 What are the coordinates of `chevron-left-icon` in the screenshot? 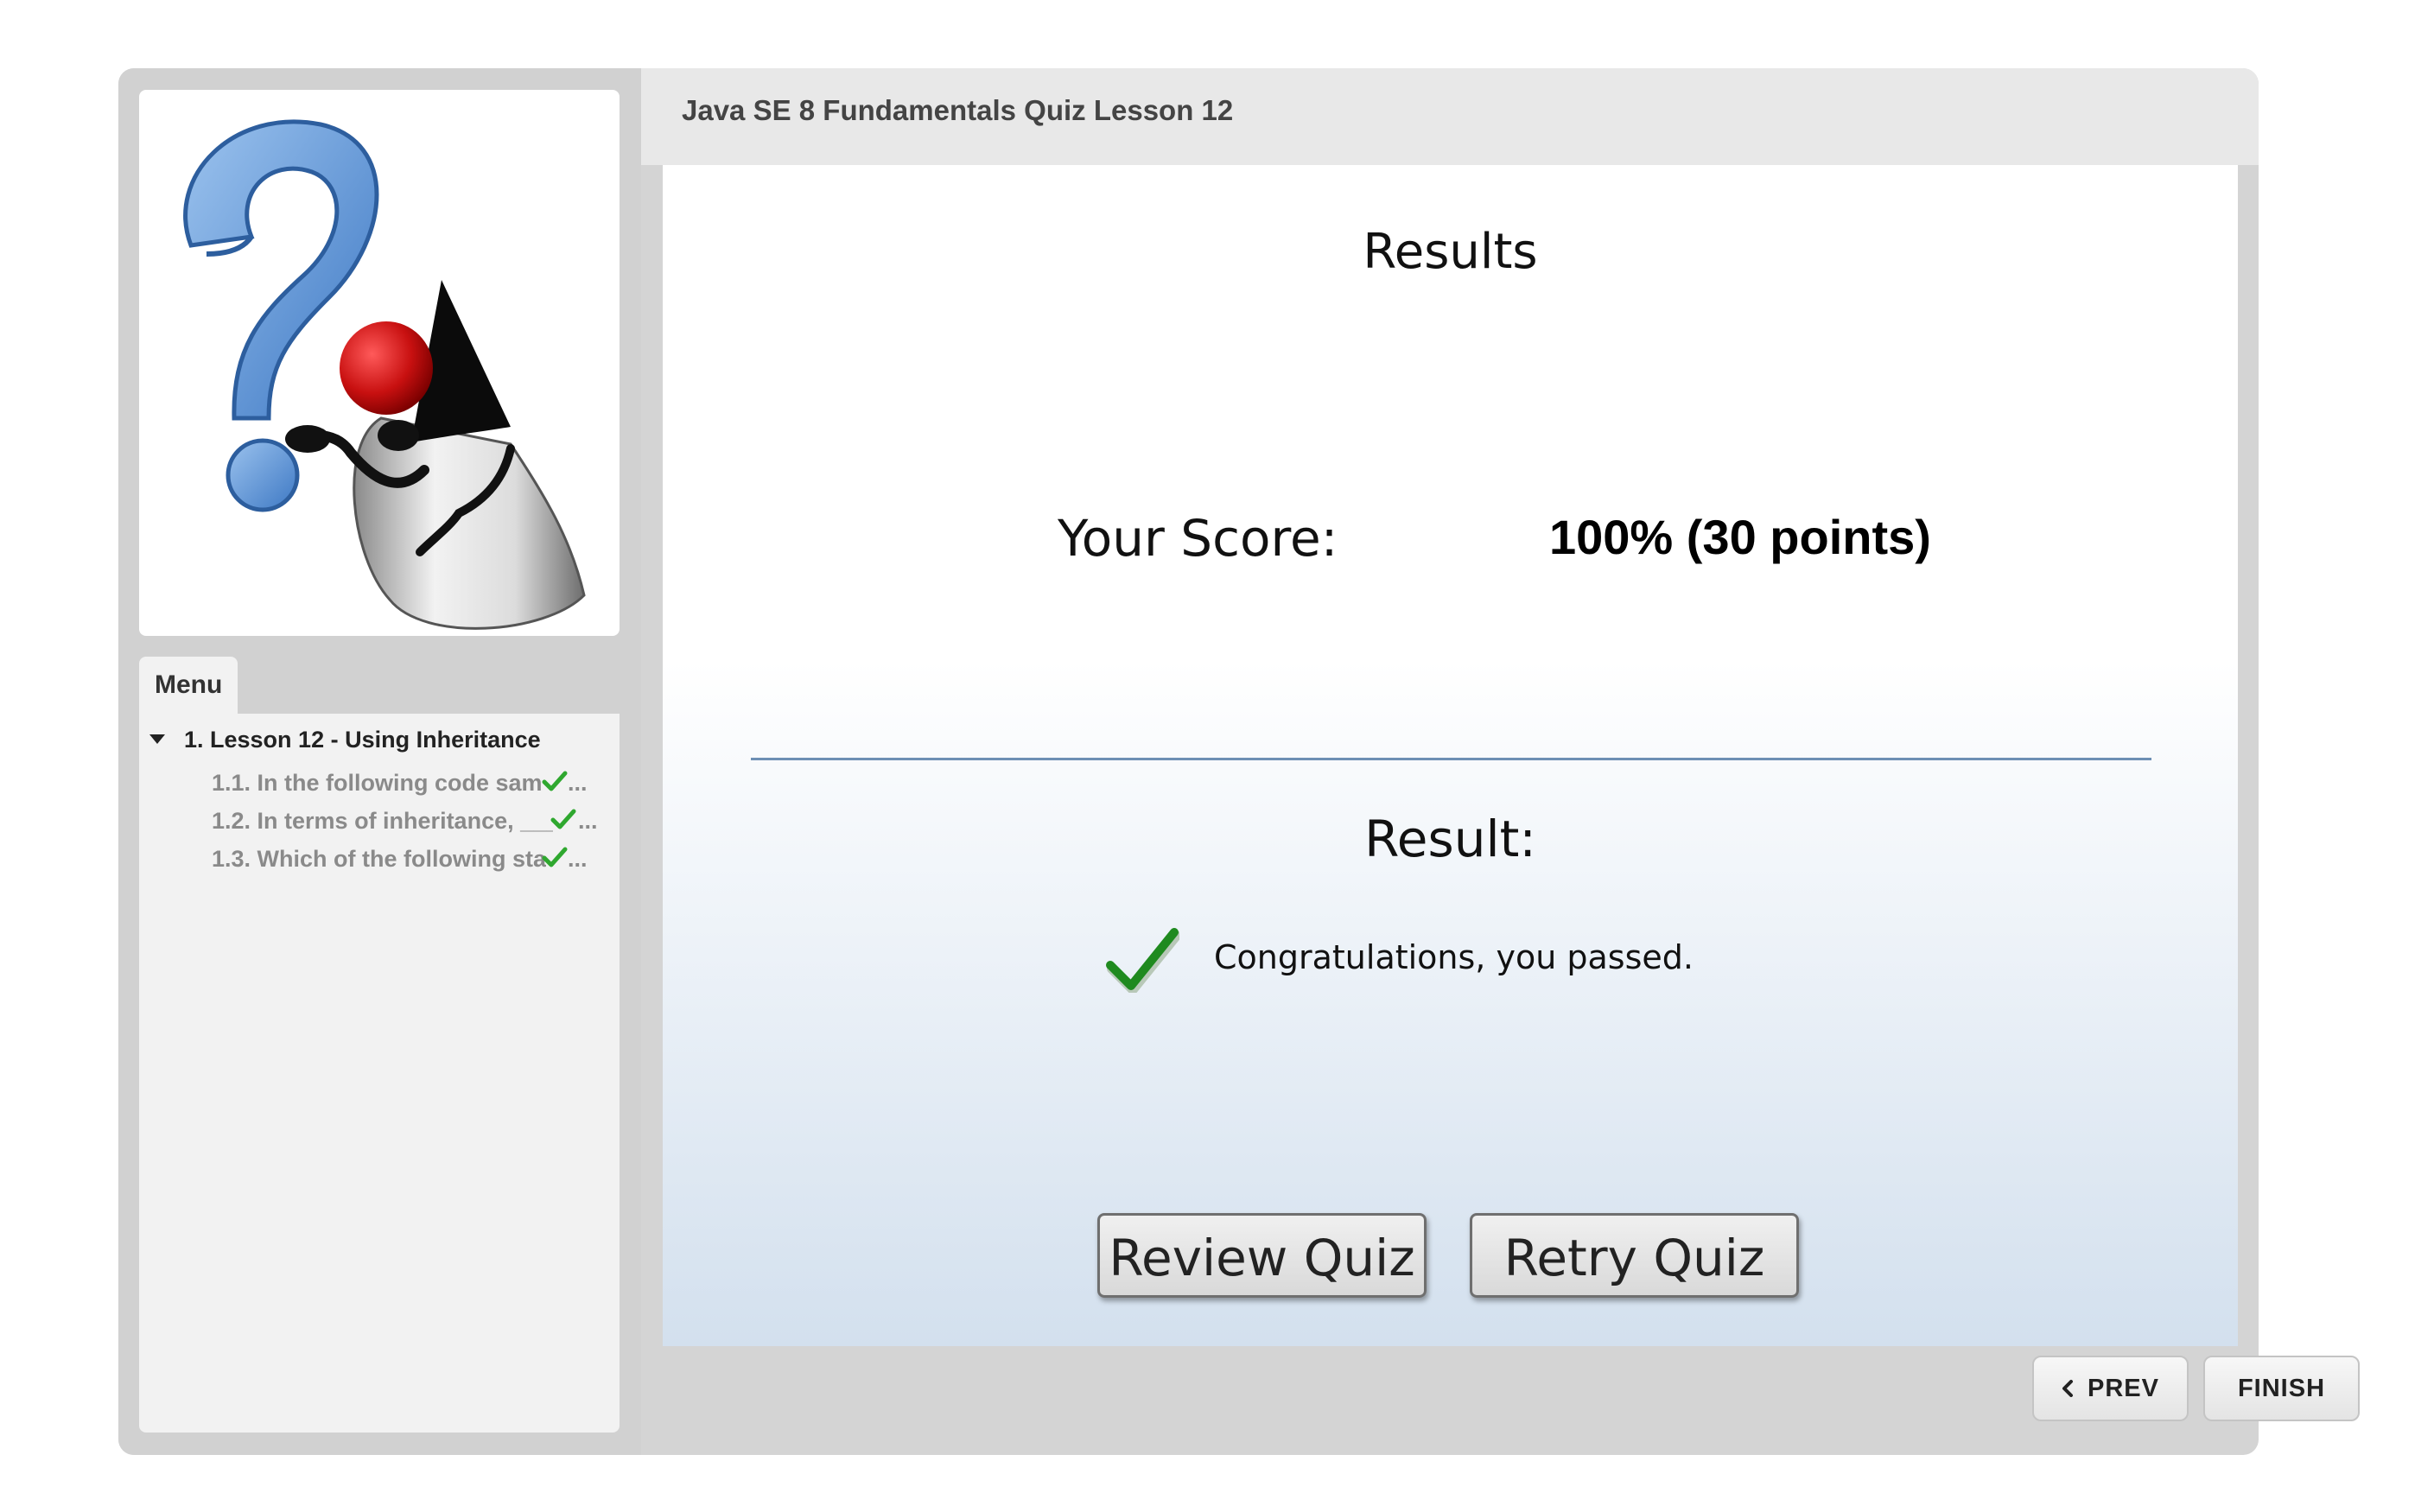 It's located at (2067, 1388).